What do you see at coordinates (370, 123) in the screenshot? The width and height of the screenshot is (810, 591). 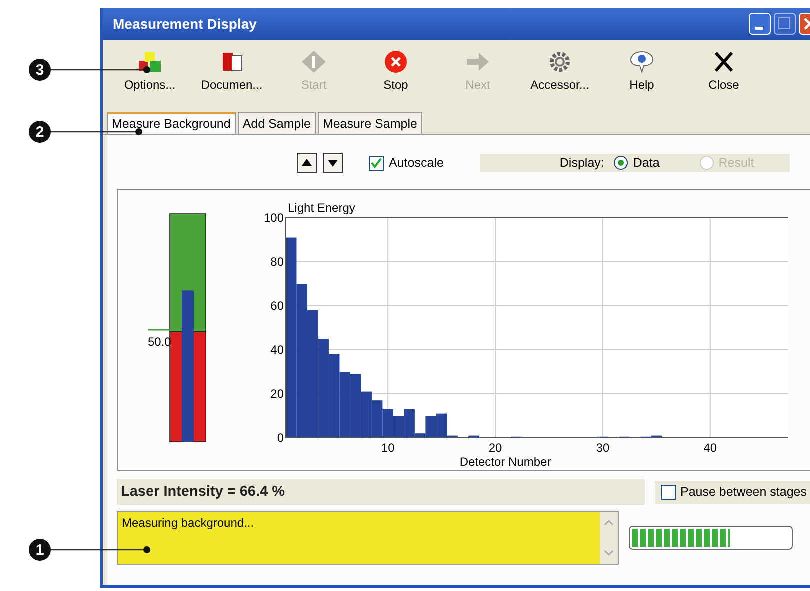 I see `tab: Measure Sample` at bounding box center [370, 123].